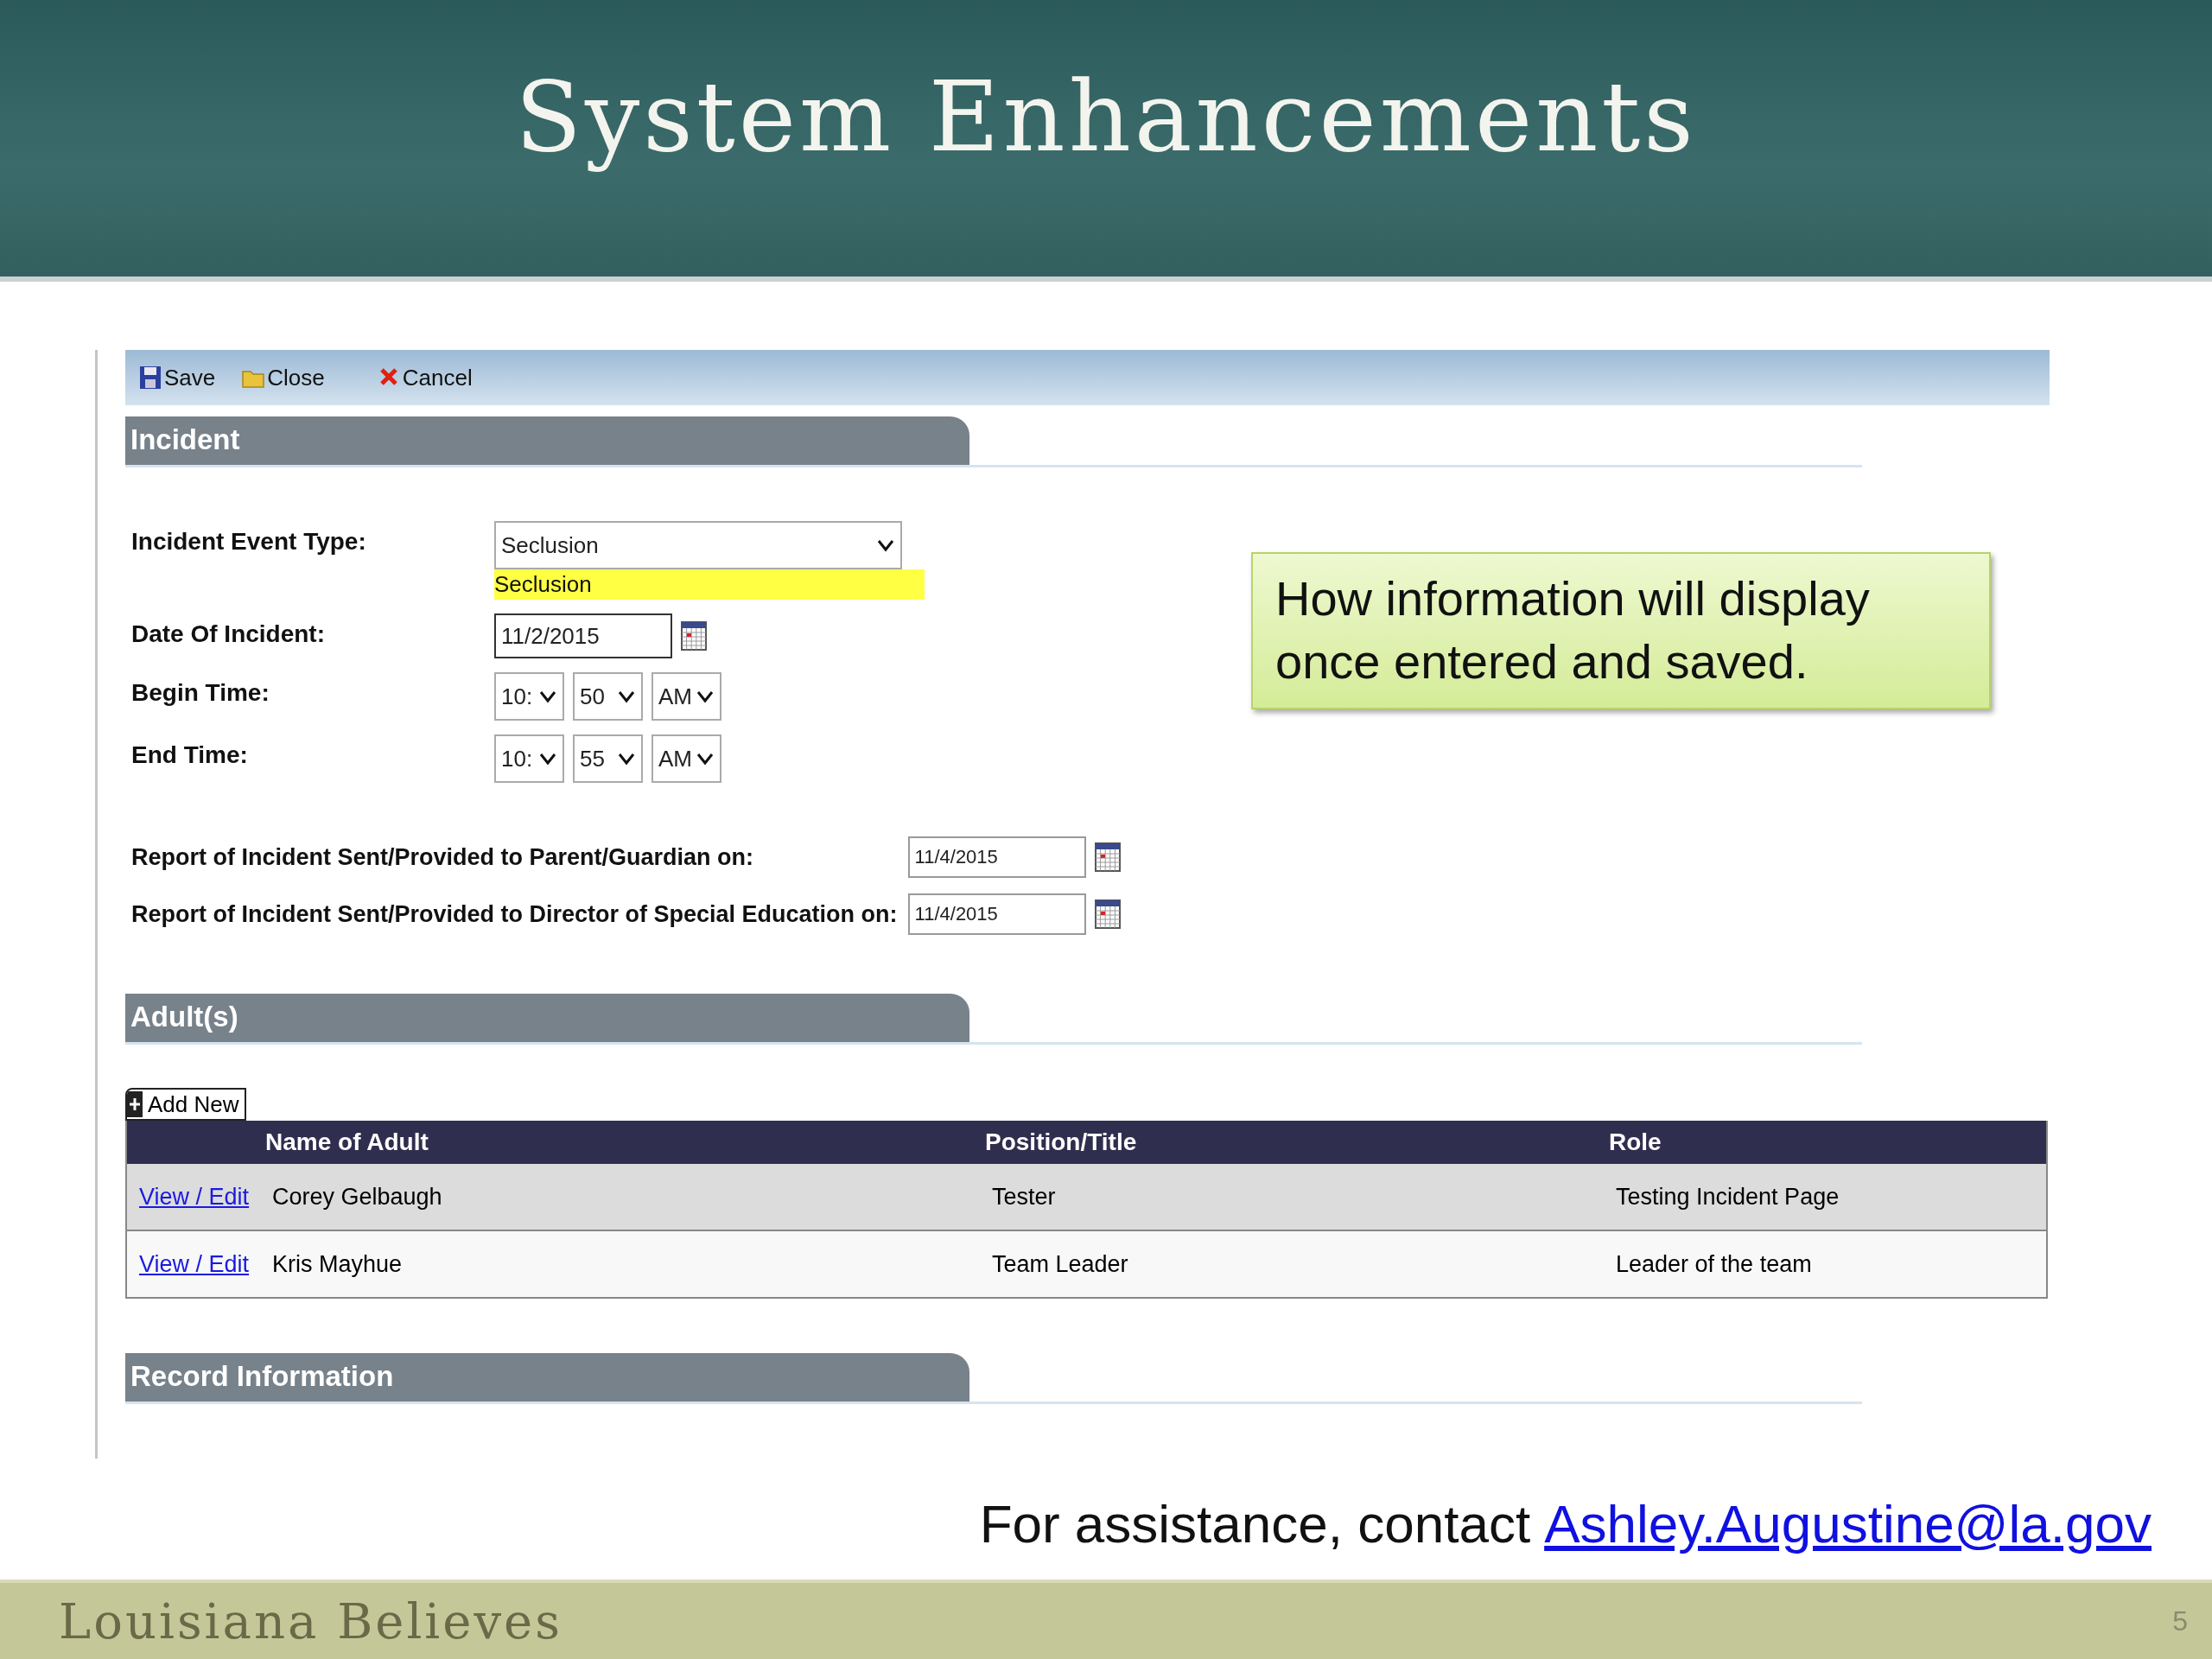 The height and width of the screenshot is (1659, 2212). Describe the element at coordinates (547, 1377) in the screenshot. I see `section-header: Record Information` at that location.